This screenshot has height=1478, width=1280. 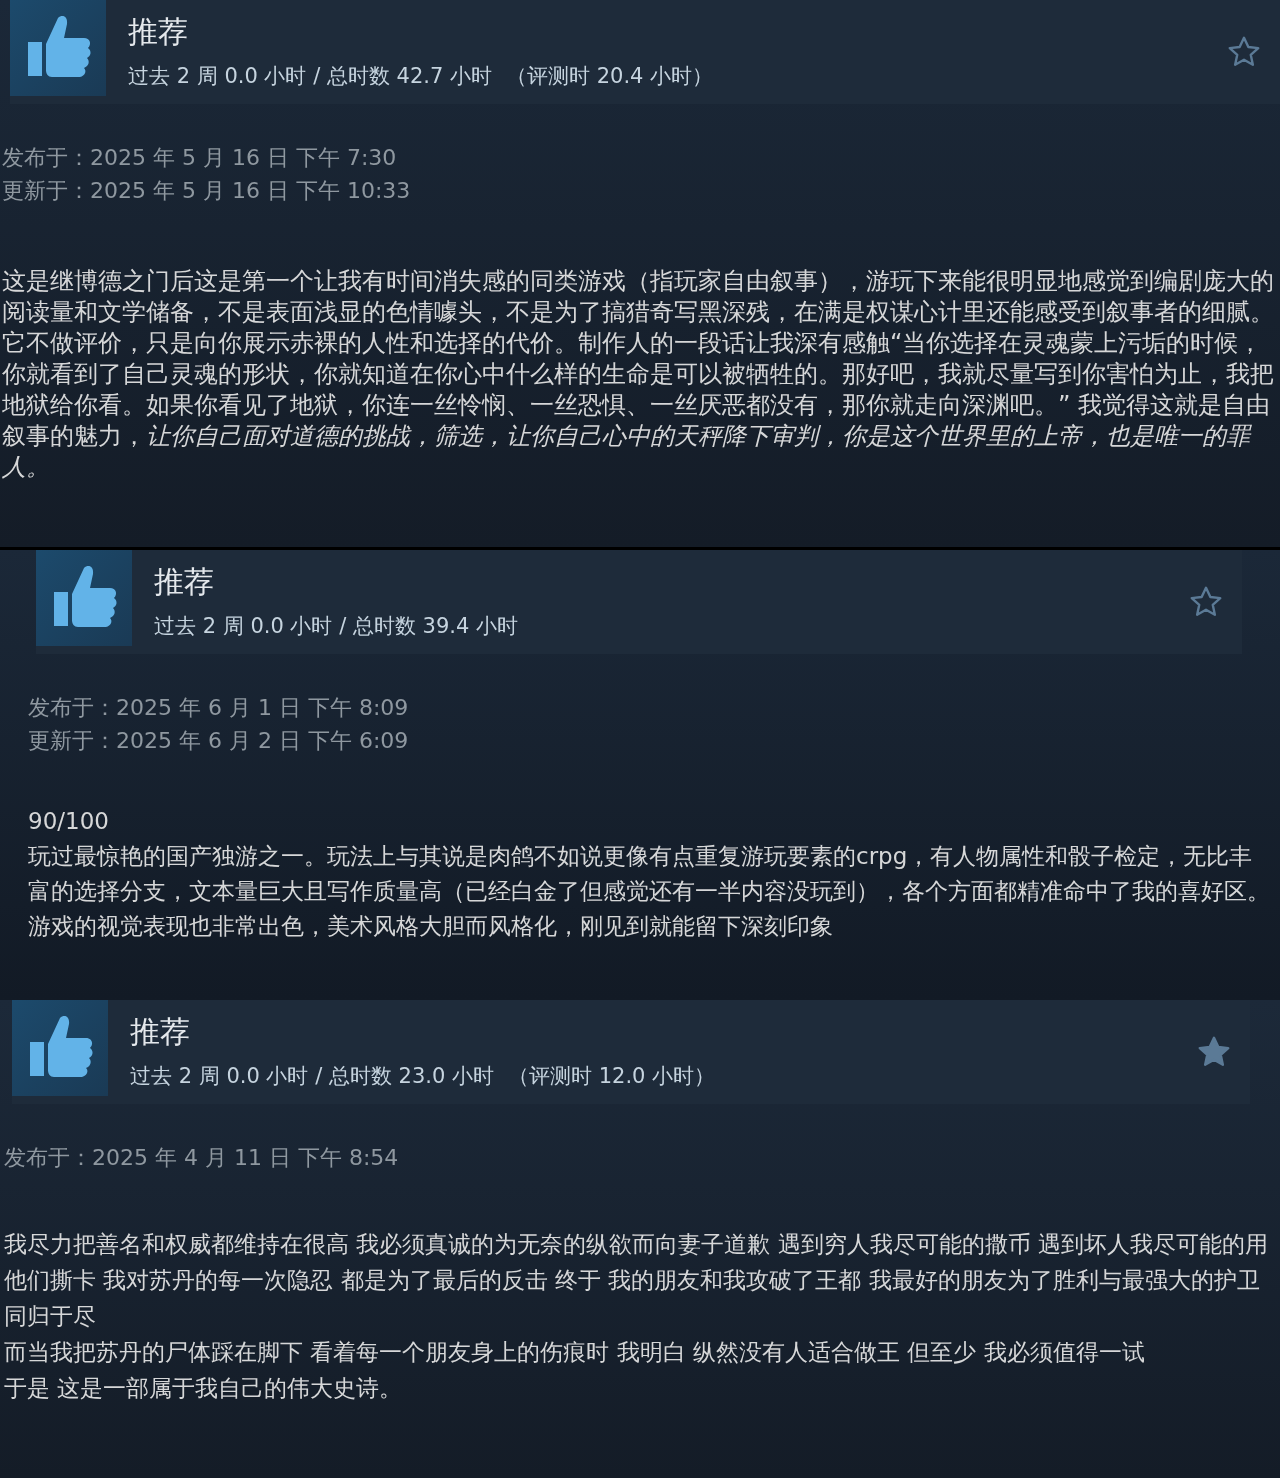 What do you see at coordinates (69, 821) in the screenshot?
I see `review-text: 90/100` at bounding box center [69, 821].